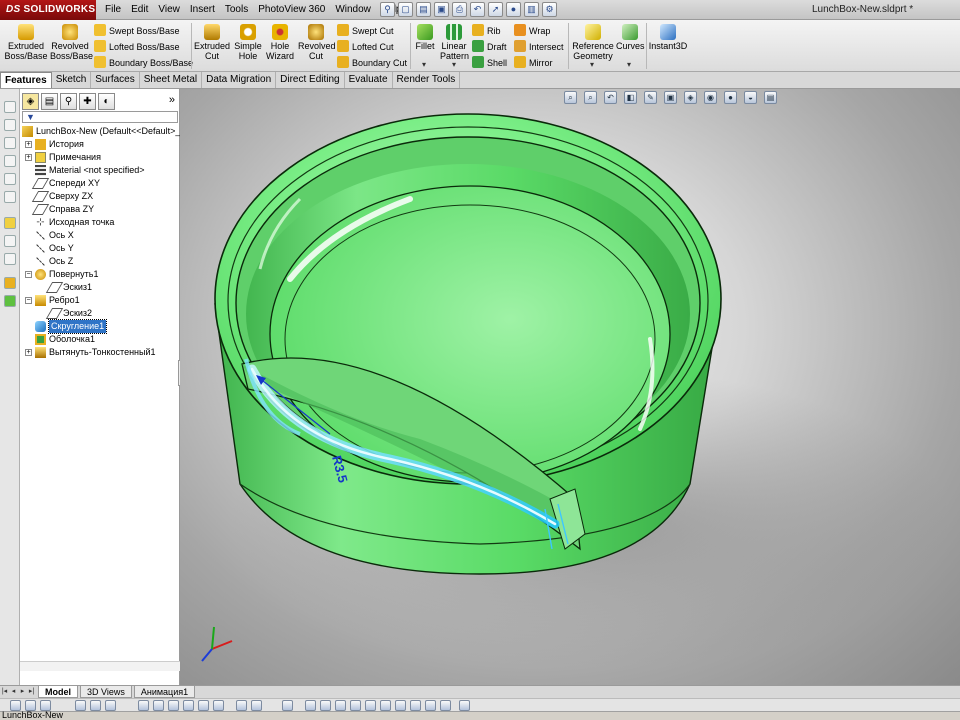  Describe the element at coordinates (454, 41) in the screenshot. I see `linear-pattern-button: Linear Pattern` at that location.